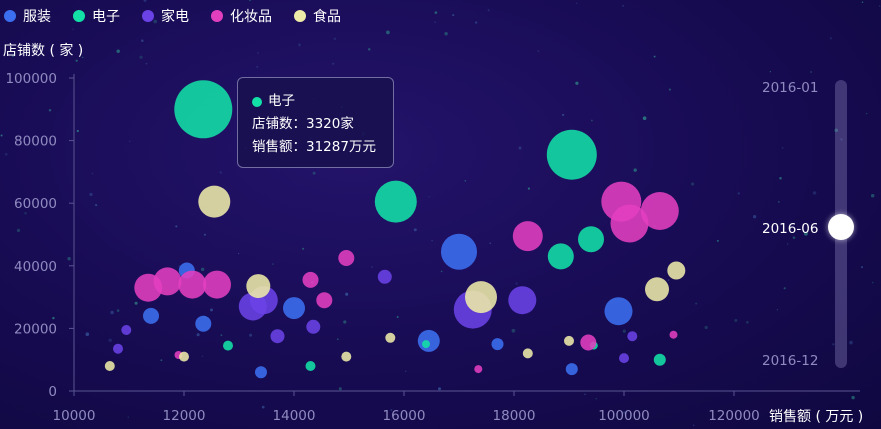 This screenshot has height=429, width=881. I want to click on timeline-handle, so click(841, 227).